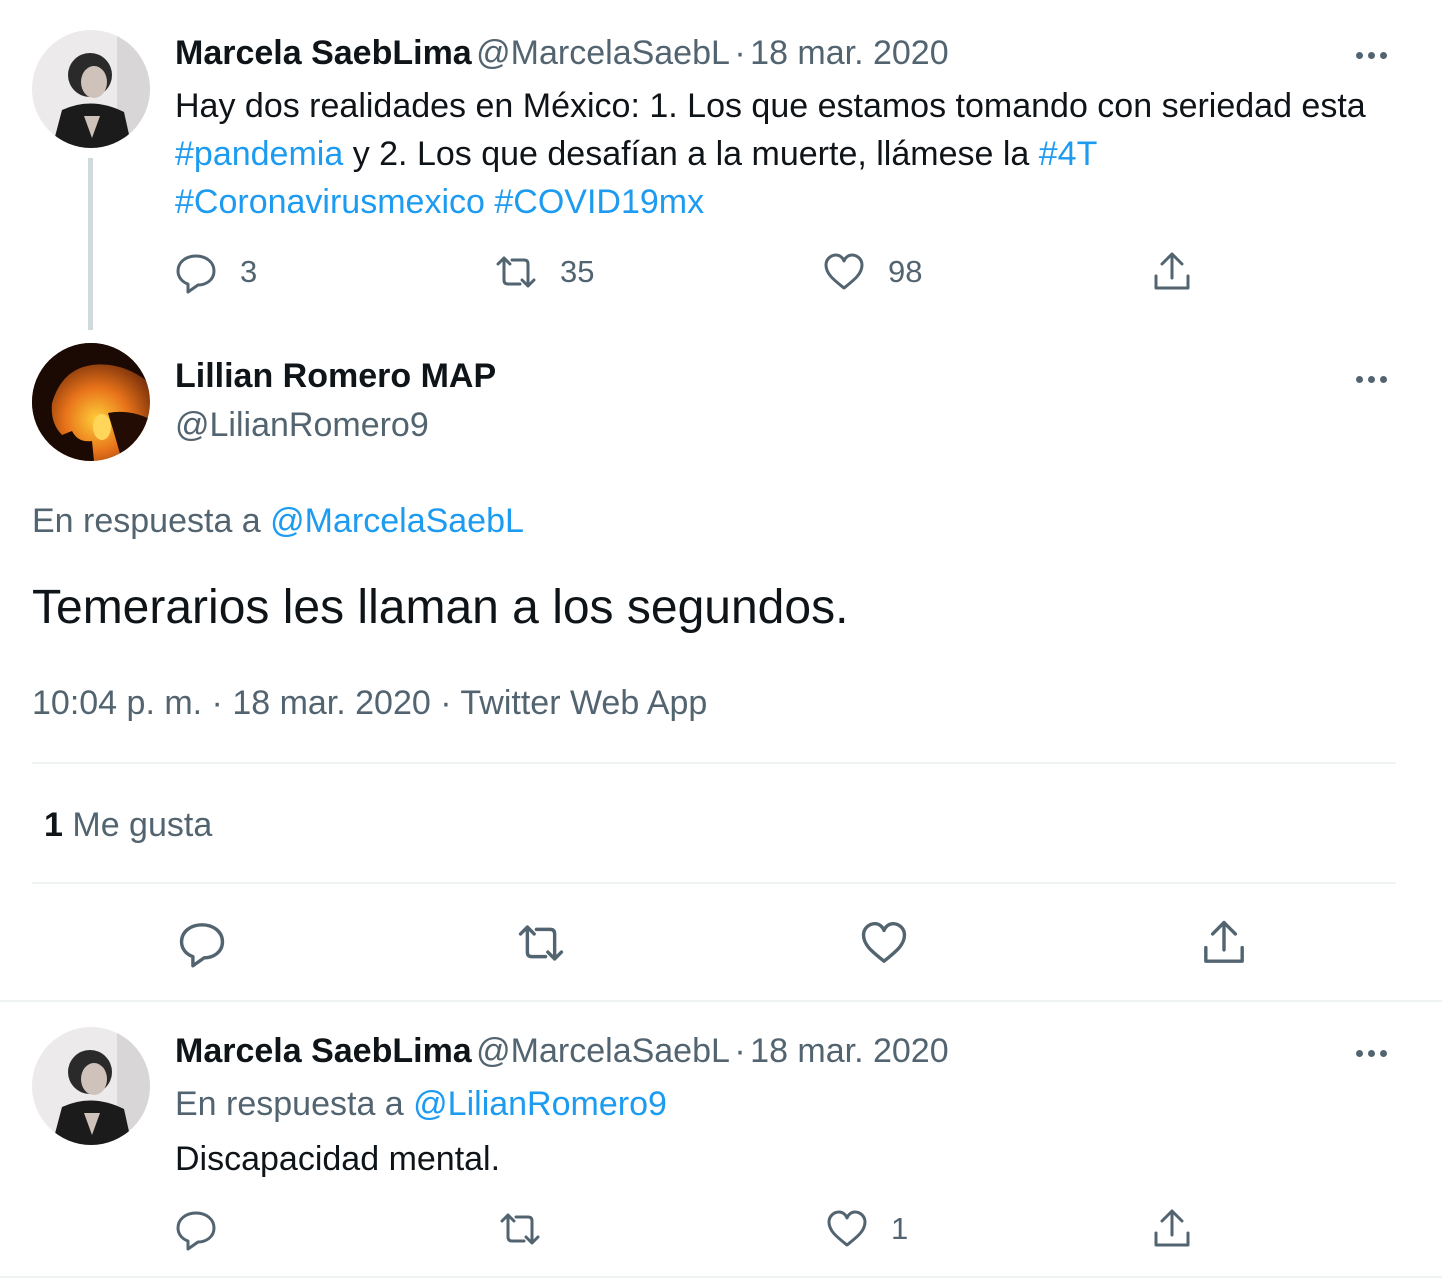 This screenshot has width=1442, height=1282. I want to click on likes-summary: 1 Me gusta, so click(128, 825).